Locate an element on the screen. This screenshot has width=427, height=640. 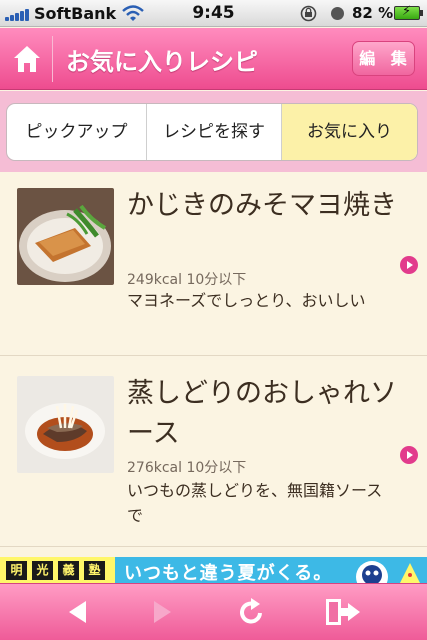
recipe-name: かじきのみそマヨ焼き is located at coordinates (262, 205).